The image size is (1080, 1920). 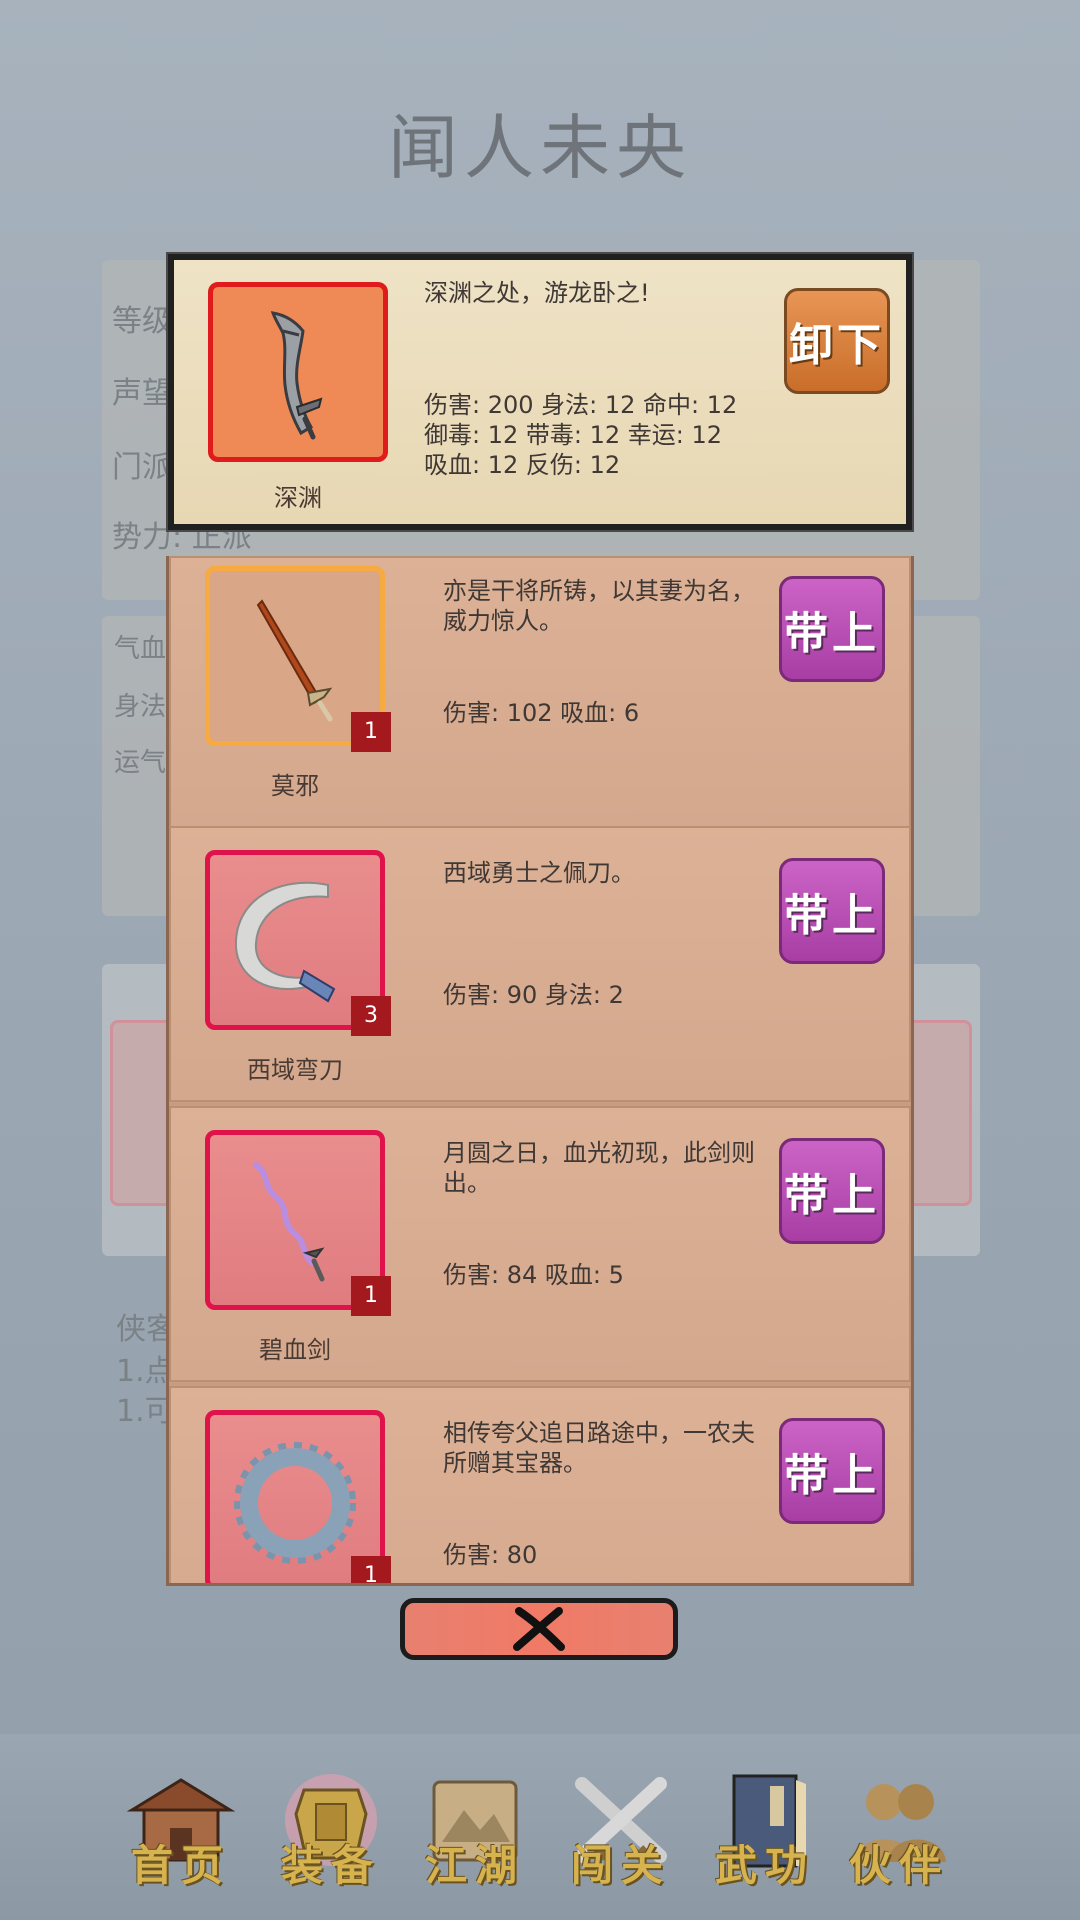 What do you see at coordinates (475, 1835) in the screenshot?
I see `nav-jianghu: 江湖` at bounding box center [475, 1835].